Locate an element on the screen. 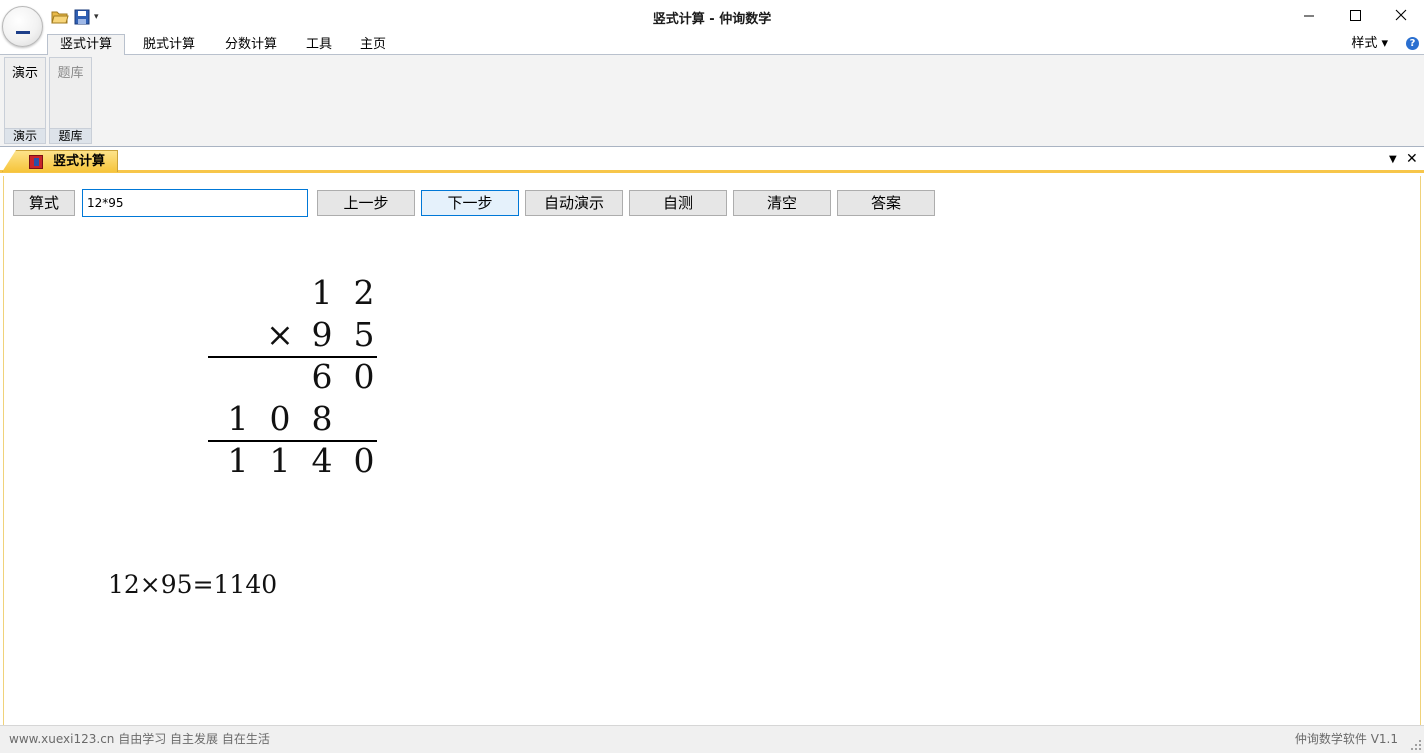 The image size is (1424, 753). status-slogan: www.xuexi123.cn 自由学习 自主发展 自在生活 is located at coordinates (139, 739).